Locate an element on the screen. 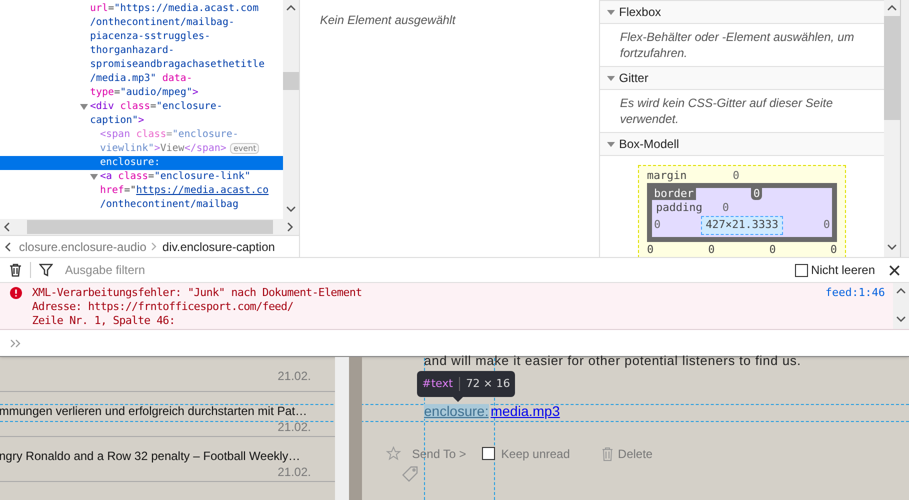  empty-message: Kein Element ausgewählt is located at coordinates (388, 20).